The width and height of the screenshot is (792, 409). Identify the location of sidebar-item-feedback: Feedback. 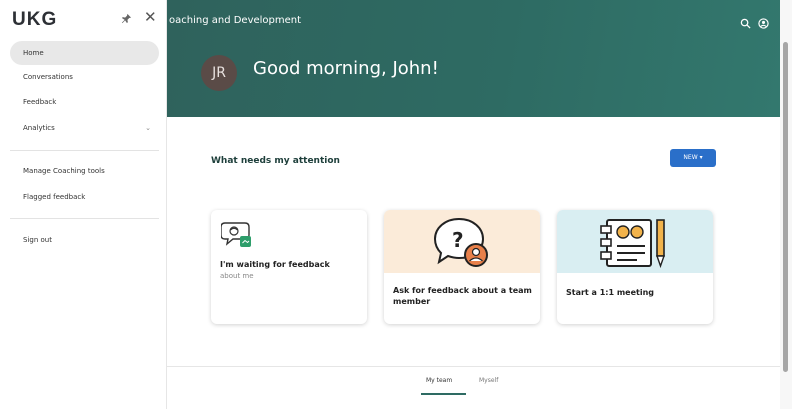
(84, 102).